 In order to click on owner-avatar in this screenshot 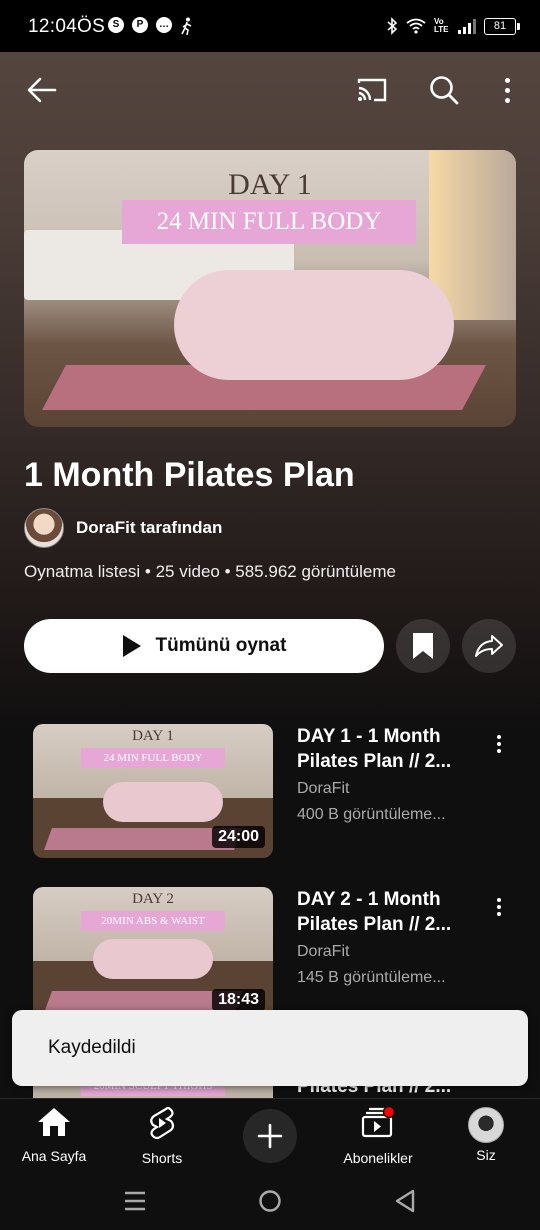, I will do `click(44, 528)`.